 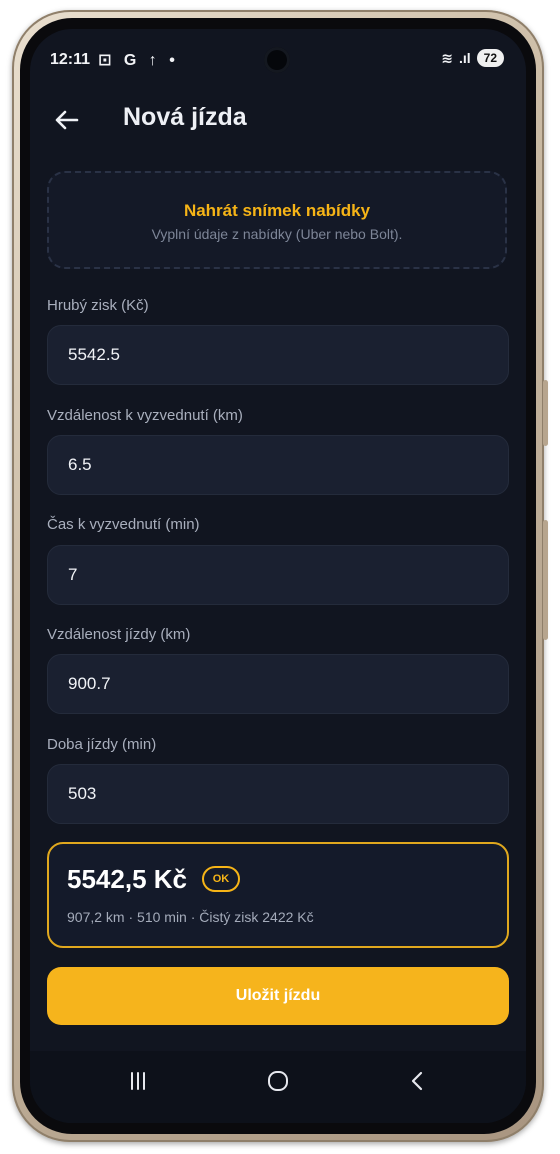 I want to click on save-ride-button: Uložit jízdu, so click(x=278, y=996).